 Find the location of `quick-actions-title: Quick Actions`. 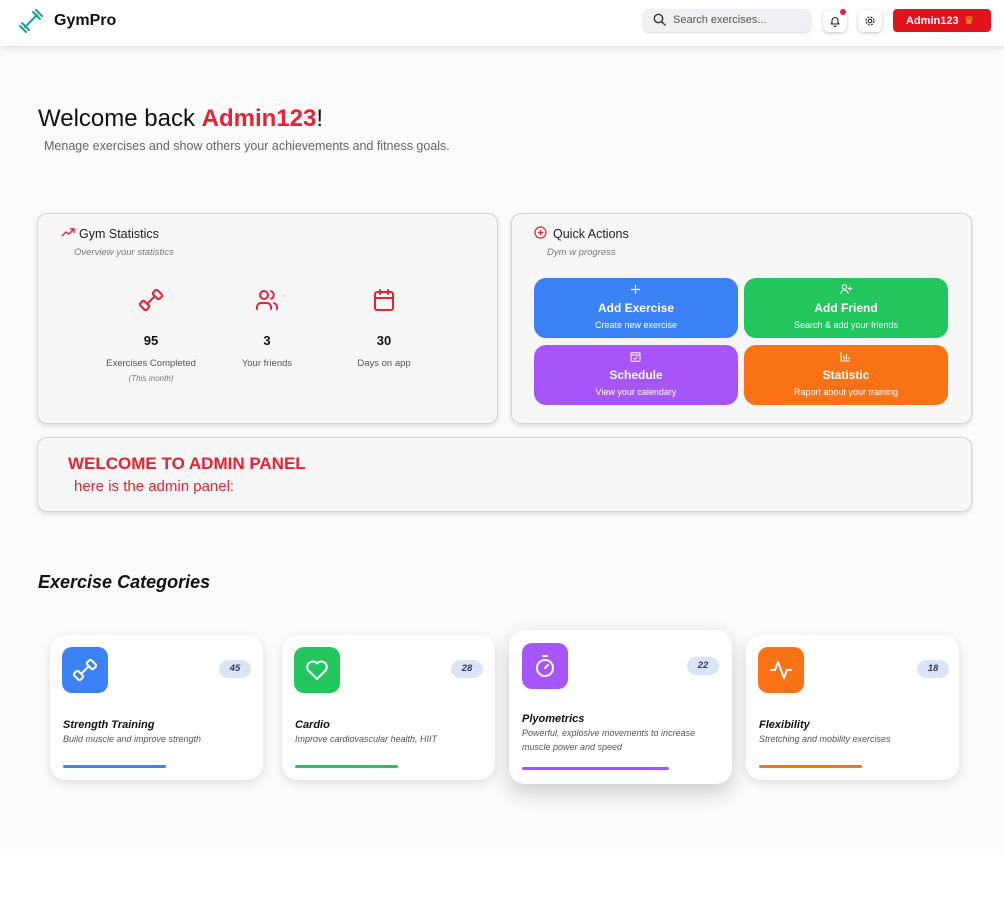

quick-actions-title: Quick Actions is located at coordinates (591, 234).